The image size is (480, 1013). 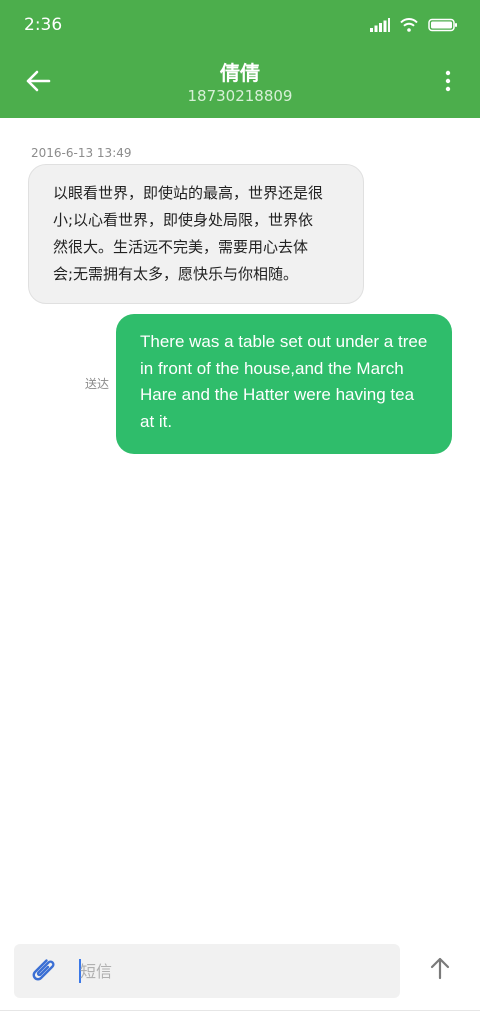 I want to click on message-timestamp: 2016-6-13 13:49, so click(x=81, y=153).